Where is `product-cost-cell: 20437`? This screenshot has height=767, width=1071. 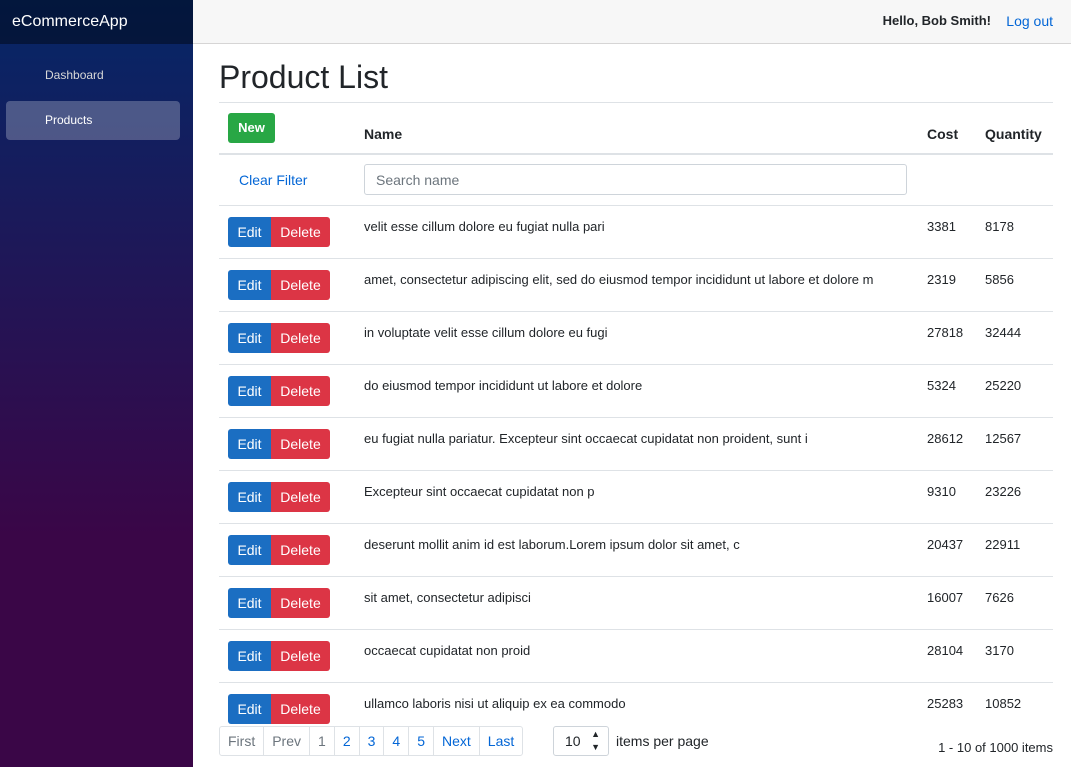 product-cost-cell: 20437 is located at coordinates (947, 550).